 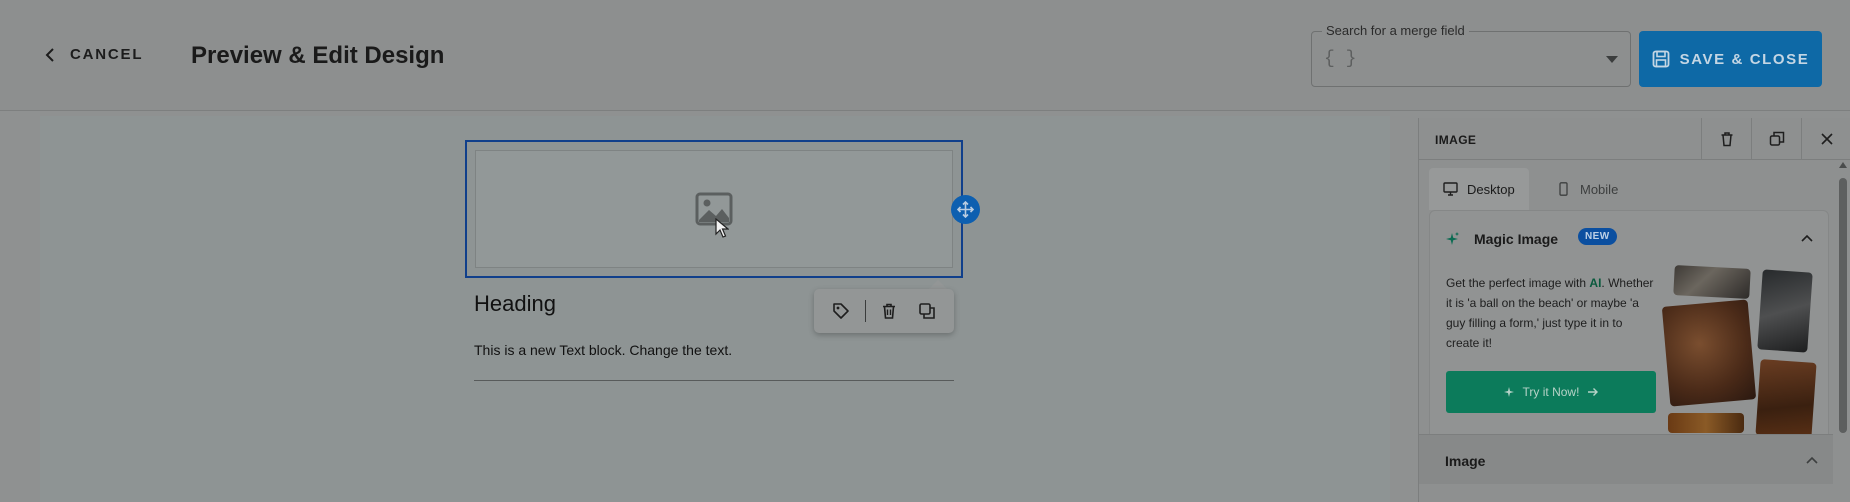 I want to click on merge-field-search: Search for a merge field, so click(x=1471, y=55).